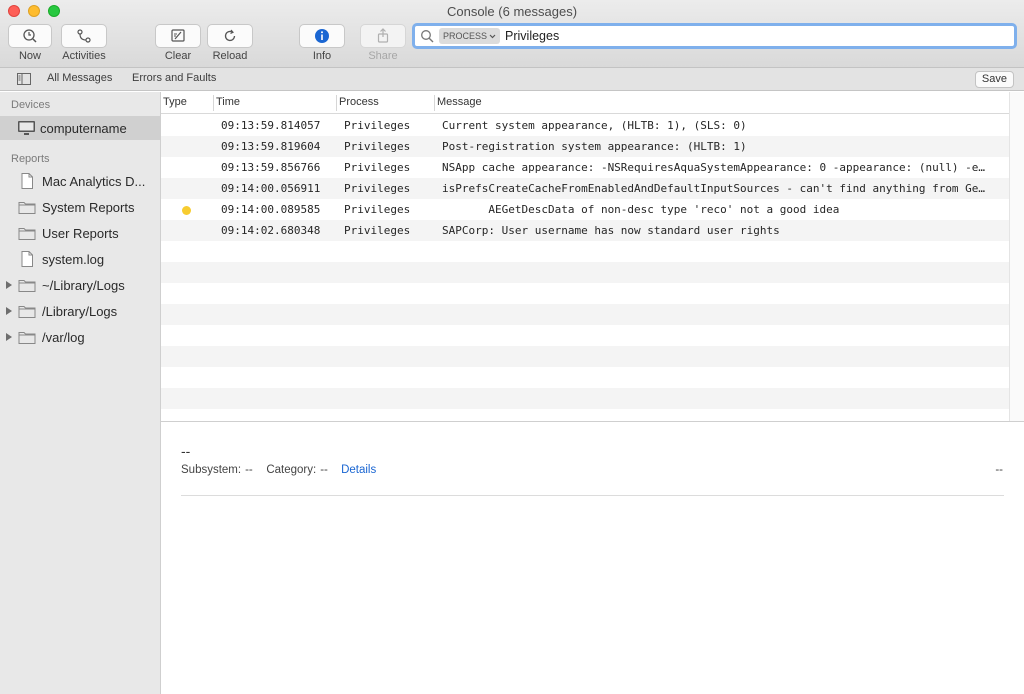  I want to click on column-header-time: Time, so click(228, 102).